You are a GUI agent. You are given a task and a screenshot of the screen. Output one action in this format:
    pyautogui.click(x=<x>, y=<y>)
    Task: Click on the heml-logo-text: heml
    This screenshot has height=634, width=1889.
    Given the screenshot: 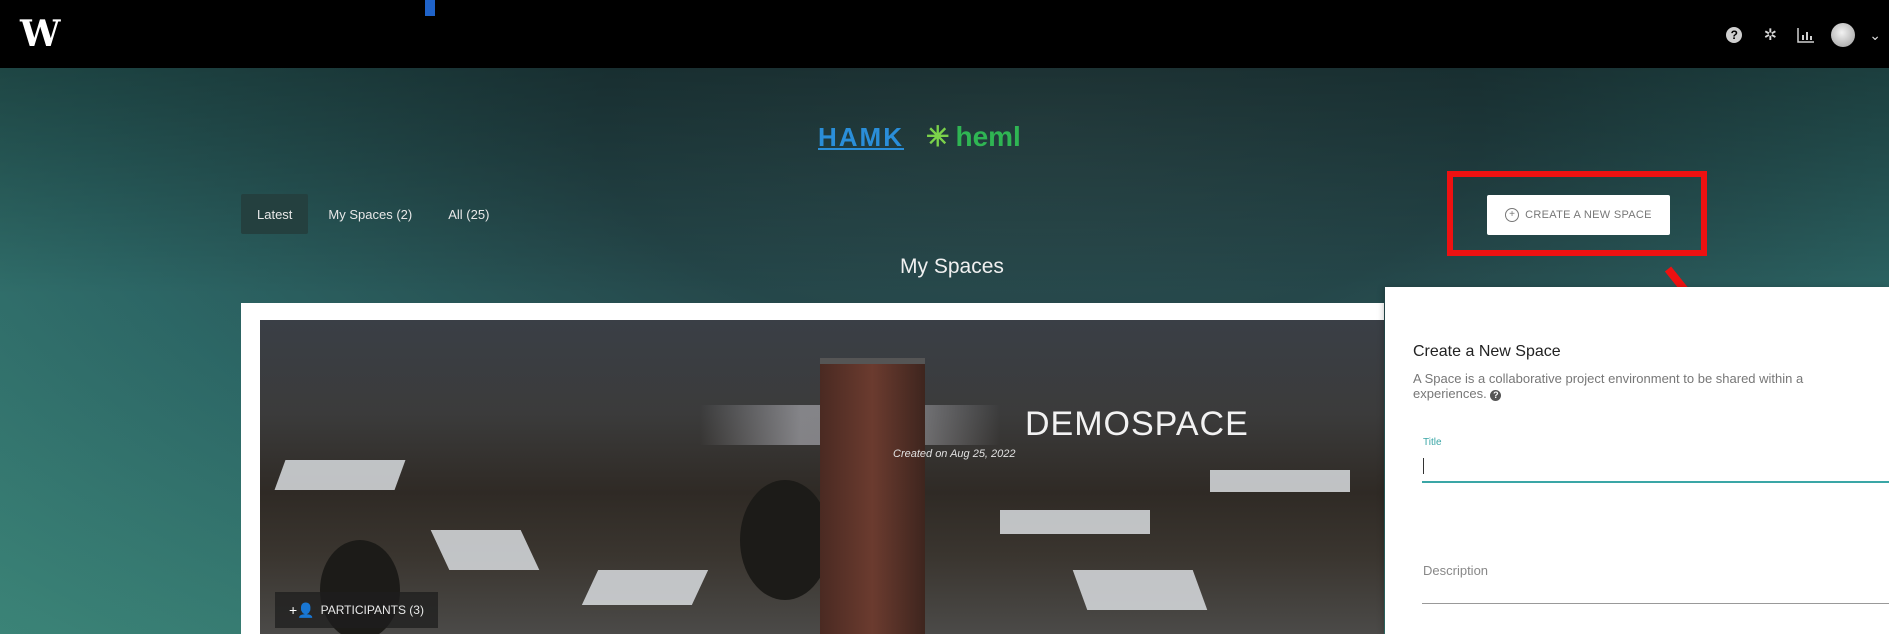 What is the action you would take?
    pyautogui.click(x=988, y=136)
    